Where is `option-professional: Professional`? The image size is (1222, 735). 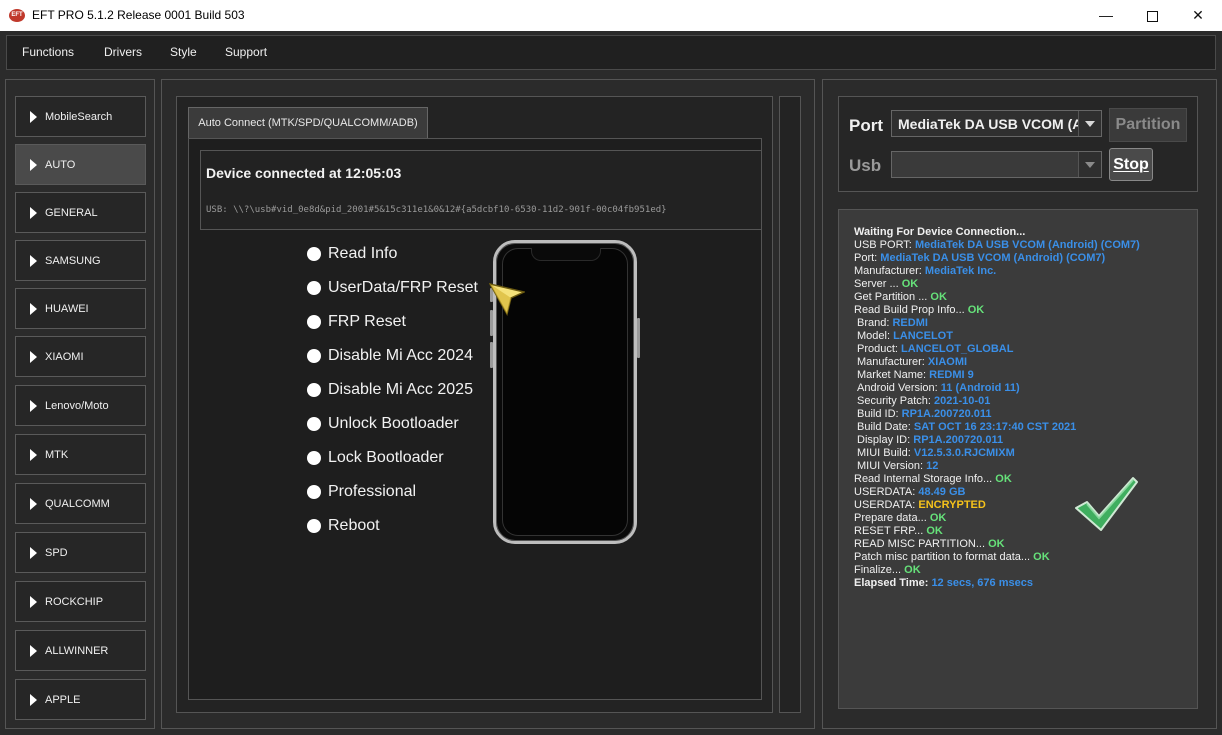 option-professional: Professional is located at coordinates (372, 492).